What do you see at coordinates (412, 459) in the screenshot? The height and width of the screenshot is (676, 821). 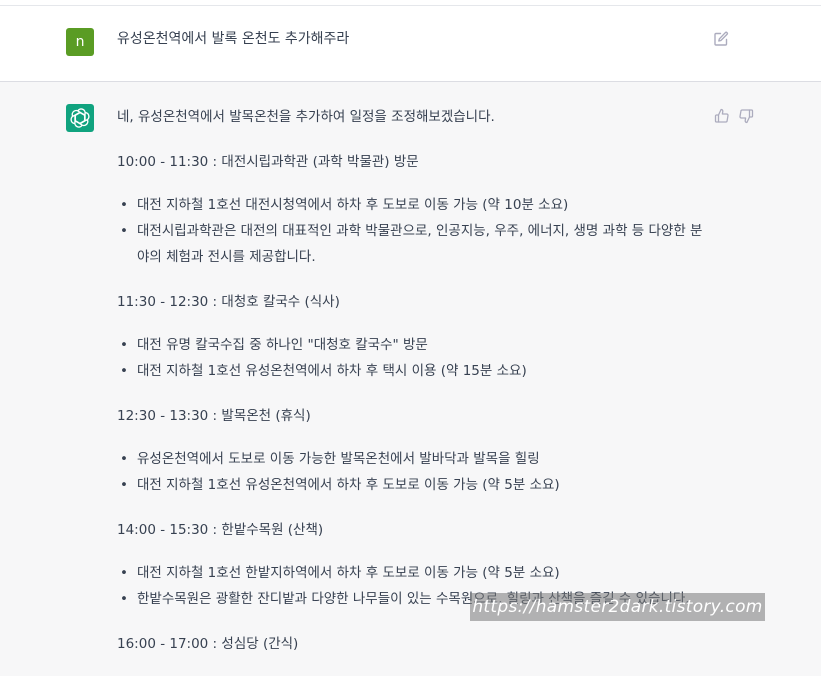 I see `list-item: 유성온천역에서 도보로 이동 가능한 발목온천에서 발바닥과 발목을 힐링` at bounding box center [412, 459].